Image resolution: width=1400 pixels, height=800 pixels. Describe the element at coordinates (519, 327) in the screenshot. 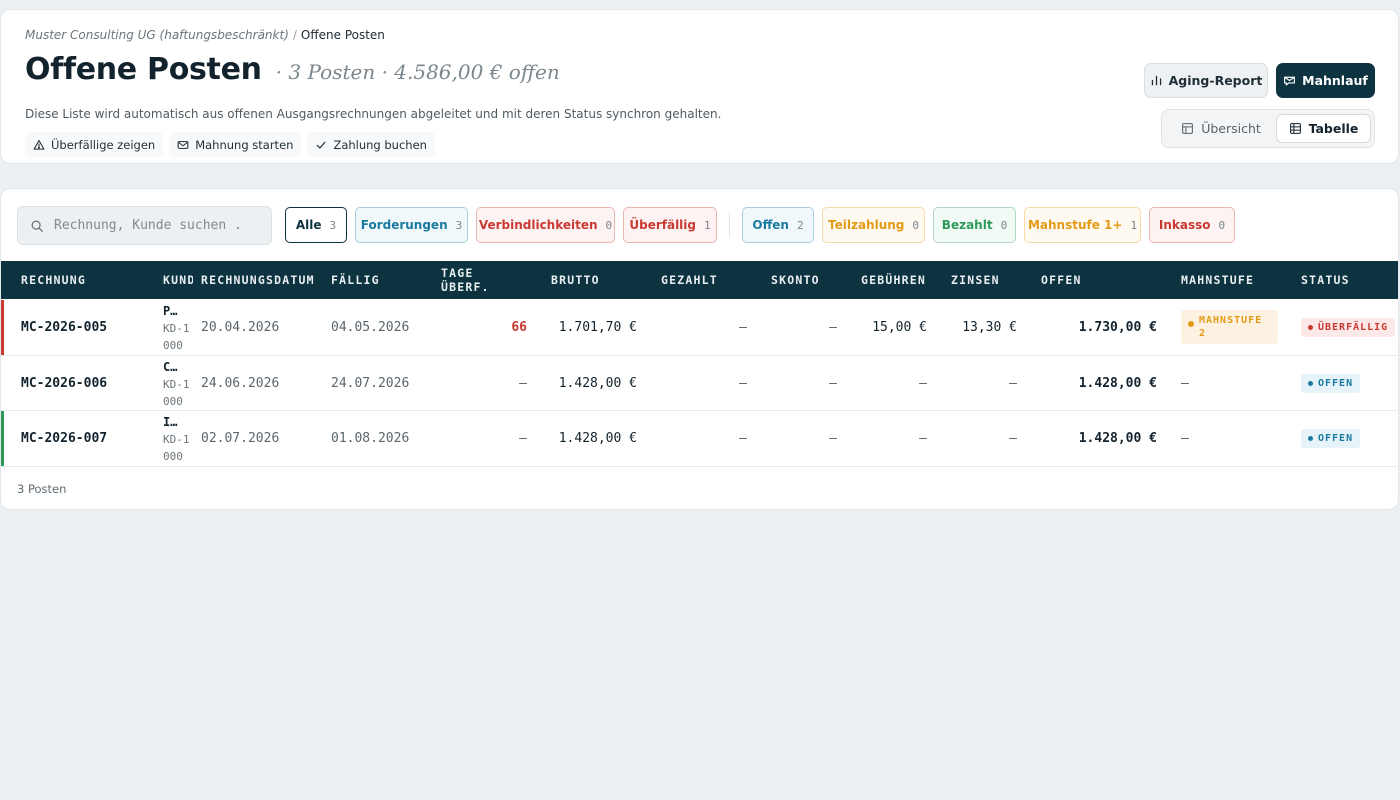

I see `cell-tage-ueberfaellig: 66` at that location.